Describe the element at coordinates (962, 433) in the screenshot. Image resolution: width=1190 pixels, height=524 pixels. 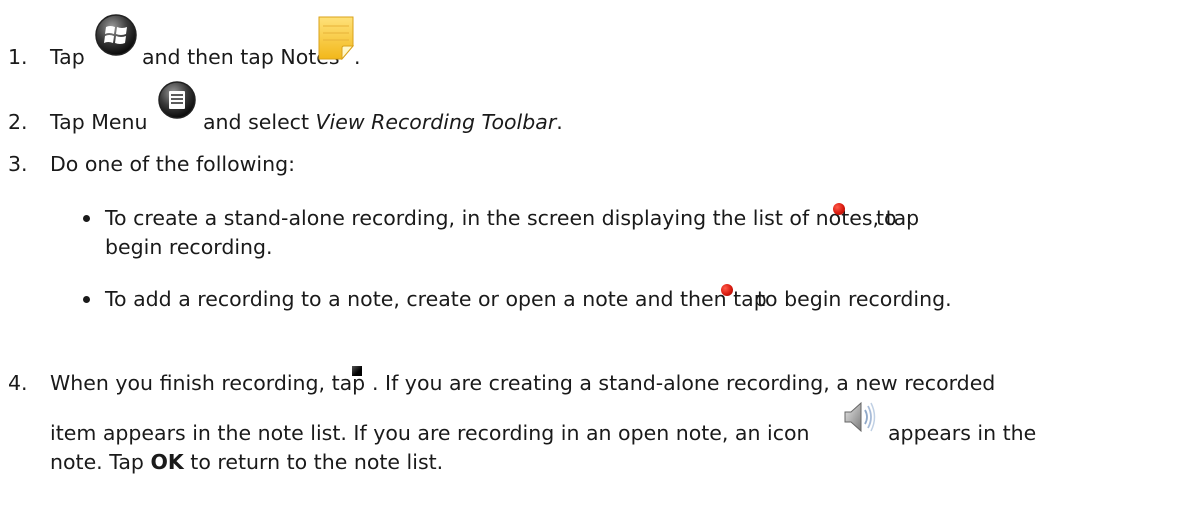
I see `step-4-line-2b: appears in the` at that location.